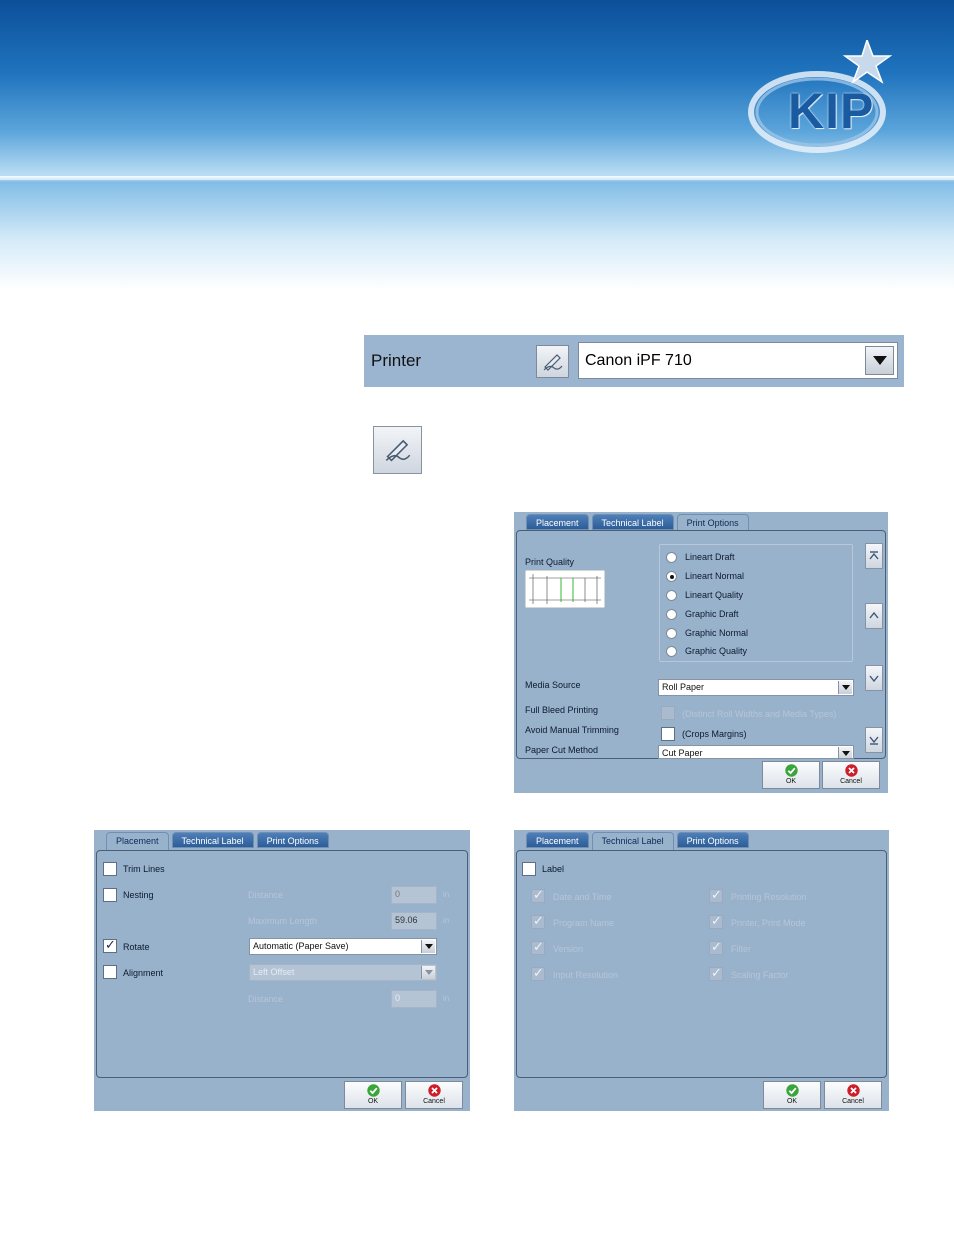 The width and height of the screenshot is (954, 1235). I want to click on rotate-value: Automatic (Paper Save), so click(301, 946).